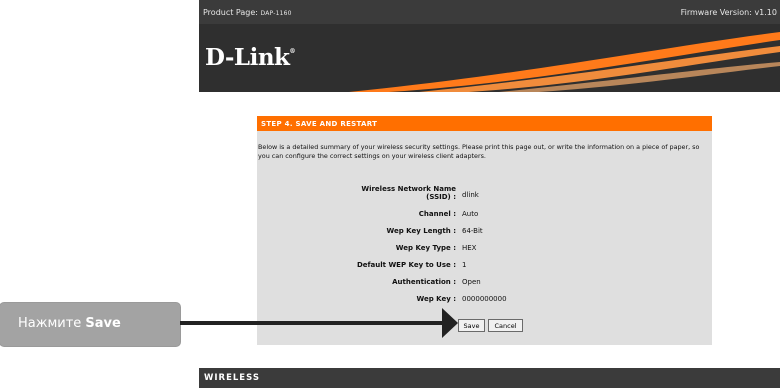 The height and width of the screenshot is (388, 780). Describe the element at coordinates (484, 123) in the screenshot. I see `panel-header: STEP 4. SAVE AND RESTART` at that location.